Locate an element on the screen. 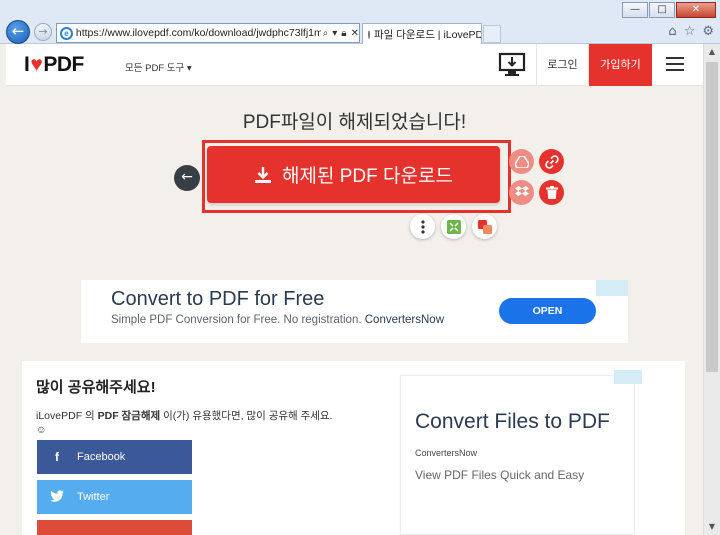  desktop-download-icon is located at coordinates (512, 65).